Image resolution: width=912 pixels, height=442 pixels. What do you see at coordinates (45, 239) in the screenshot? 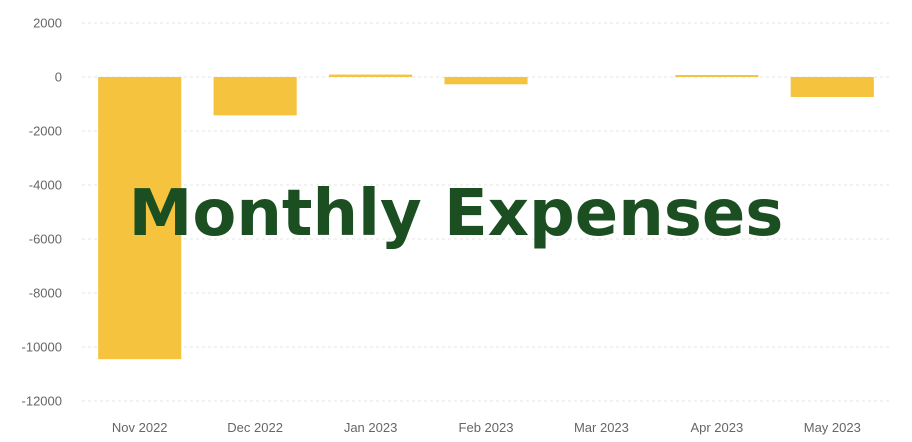
I see `y-tick-label: -6000` at bounding box center [45, 239].